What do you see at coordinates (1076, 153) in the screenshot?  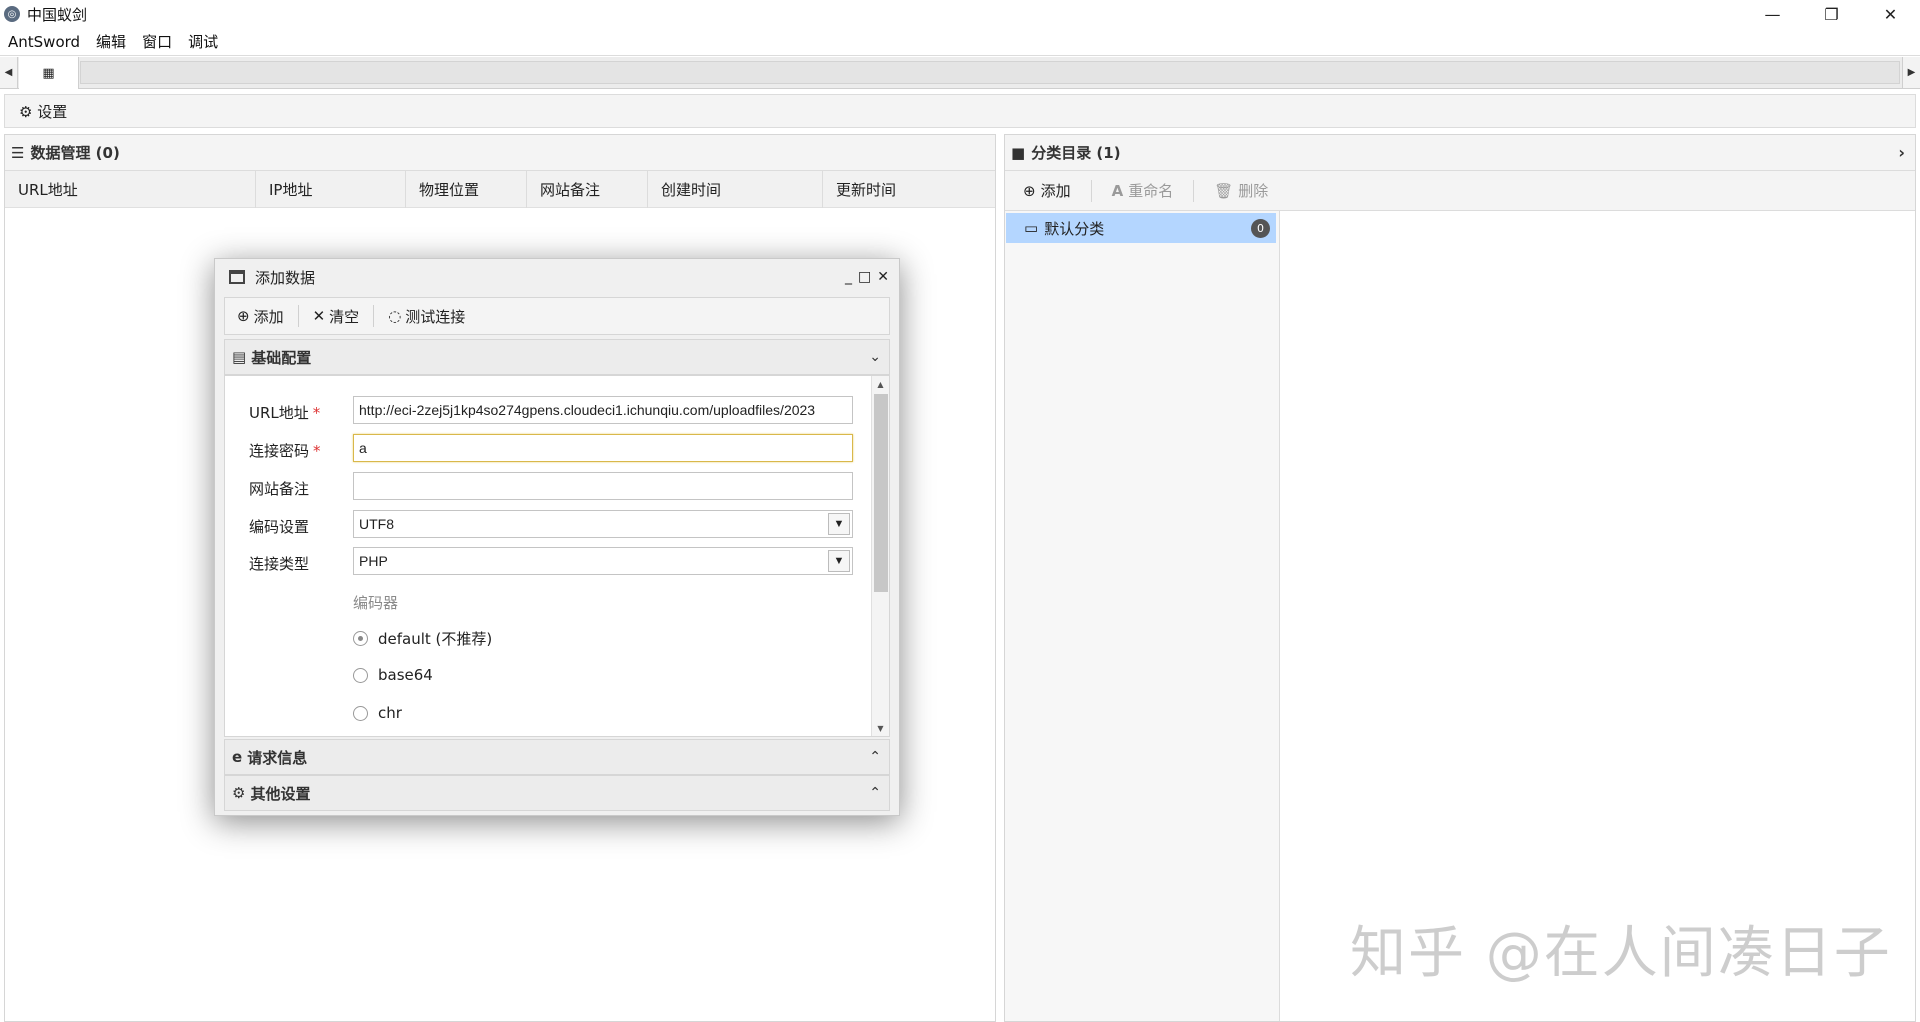 I see `category-panel-title: 分类目录 (1)` at bounding box center [1076, 153].